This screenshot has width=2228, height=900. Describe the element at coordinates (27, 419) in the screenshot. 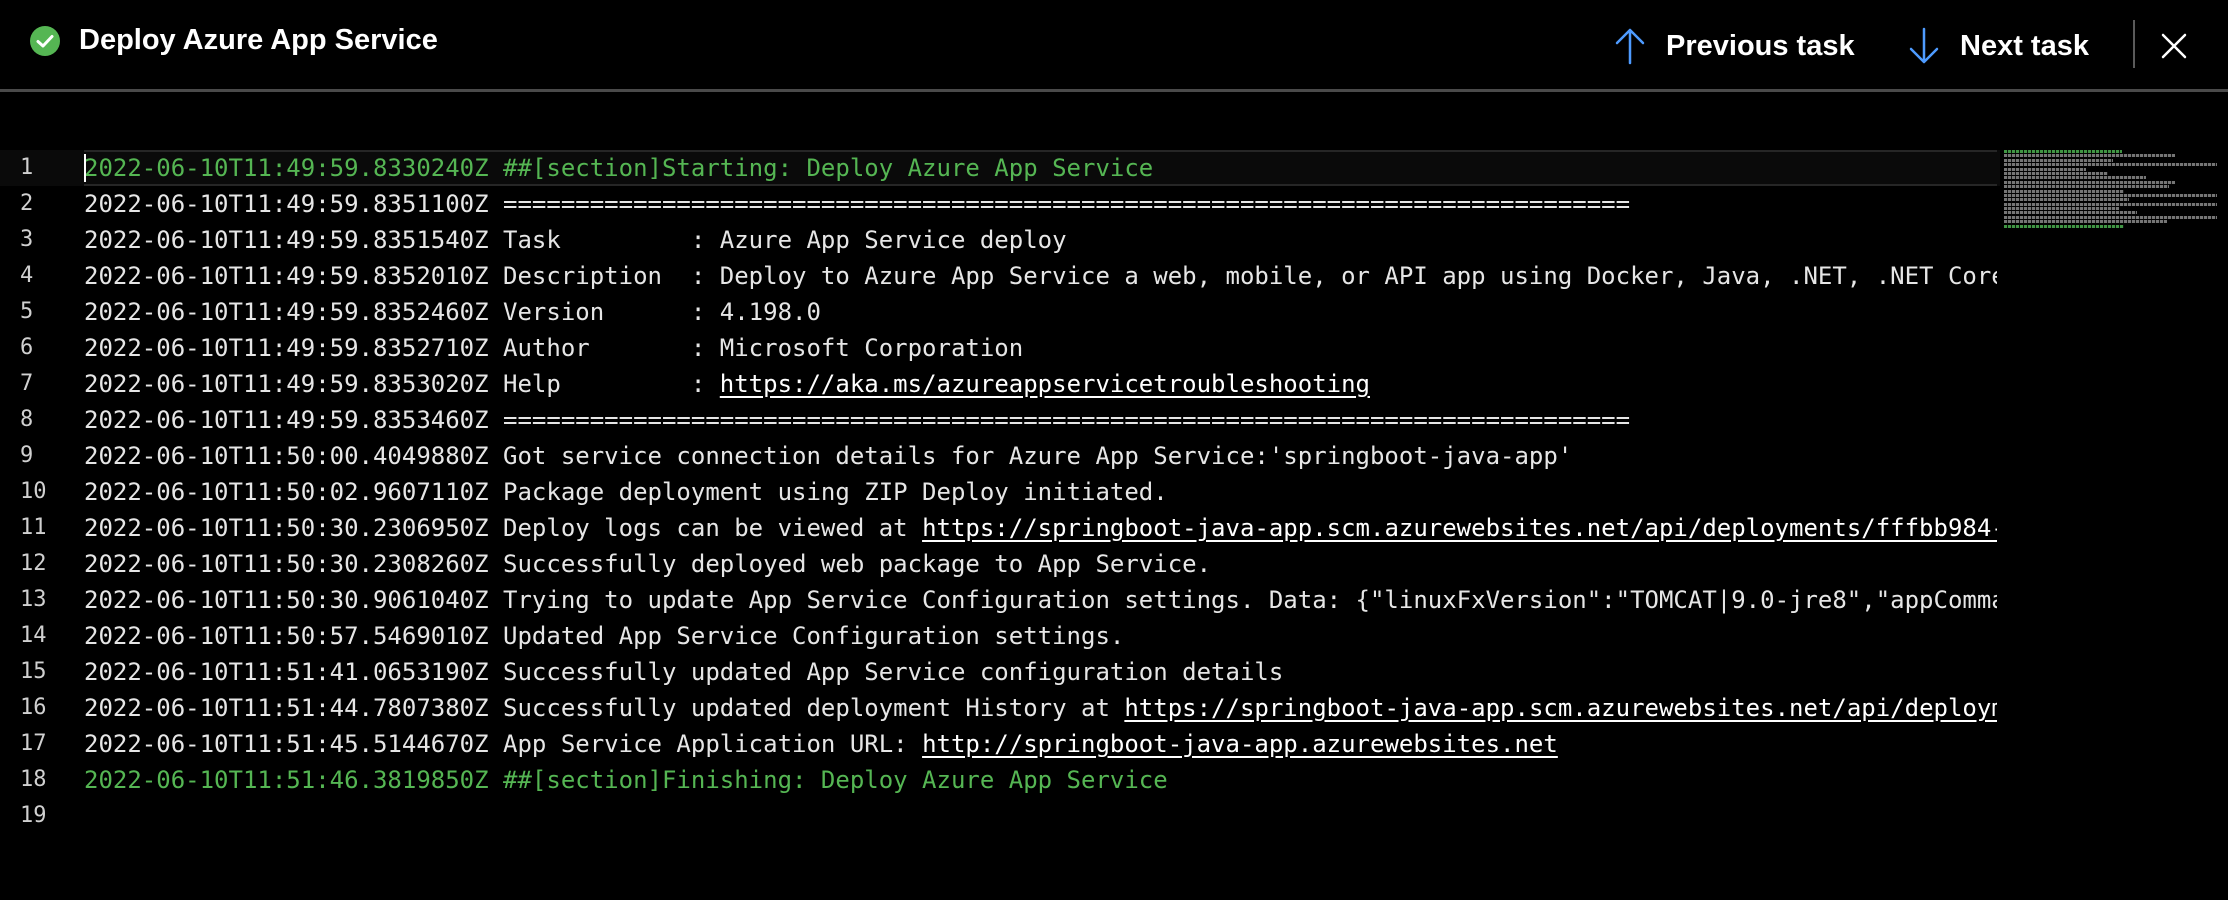

I see `line-number: 8` at that location.